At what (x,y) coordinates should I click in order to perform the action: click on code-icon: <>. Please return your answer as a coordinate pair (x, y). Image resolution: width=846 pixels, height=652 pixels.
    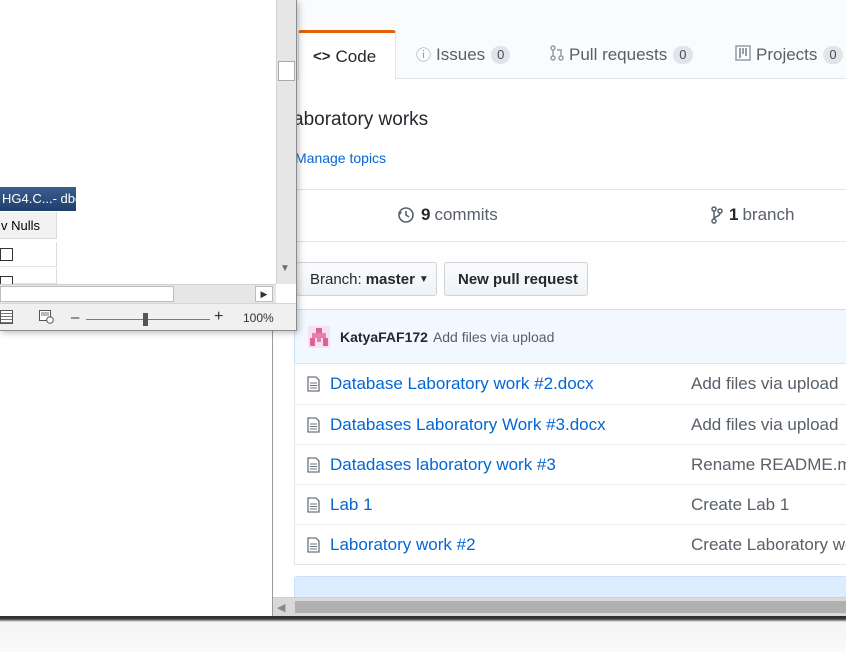
    Looking at the image, I should click on (322, 56).